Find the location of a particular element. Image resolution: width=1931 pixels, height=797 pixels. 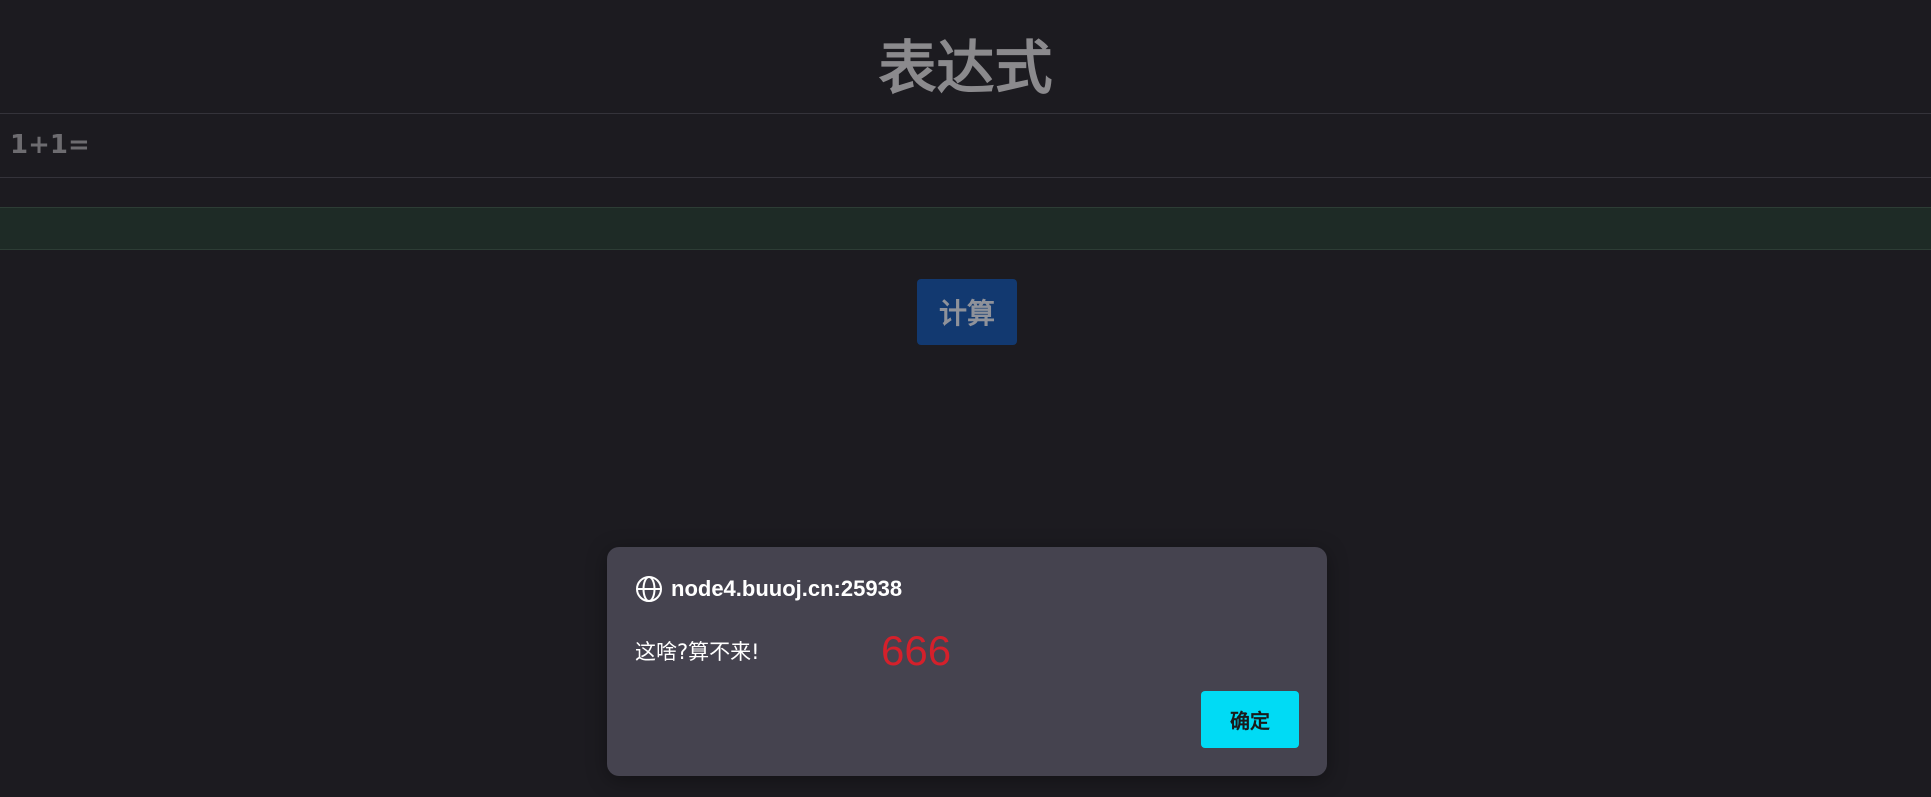

page-title: 表达式 is located at coordinates (965, 68).